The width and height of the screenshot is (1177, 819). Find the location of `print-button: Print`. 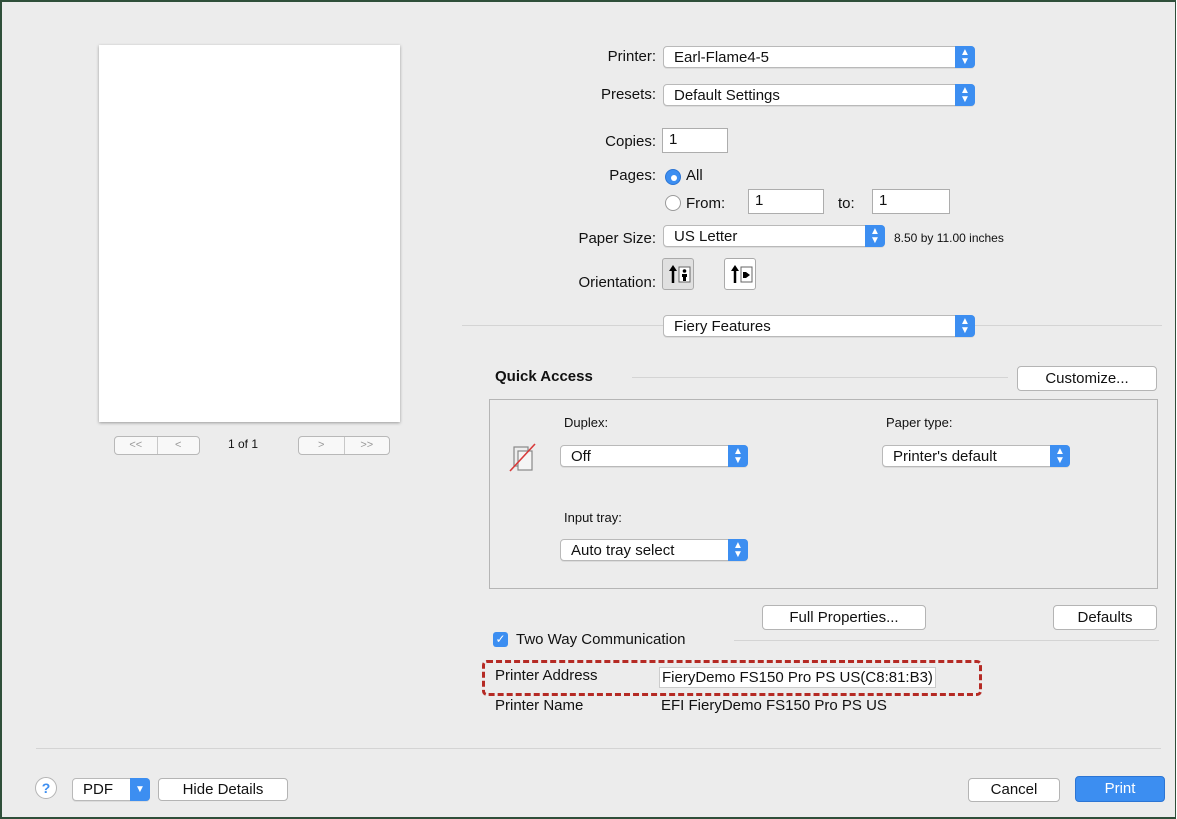

print-button: Print is located at coordinates (1120, 789).